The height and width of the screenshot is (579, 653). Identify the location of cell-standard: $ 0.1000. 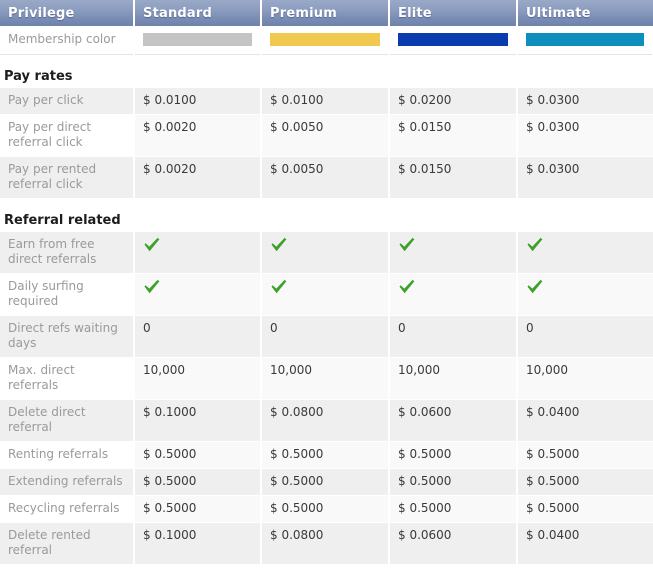
(198, 420).